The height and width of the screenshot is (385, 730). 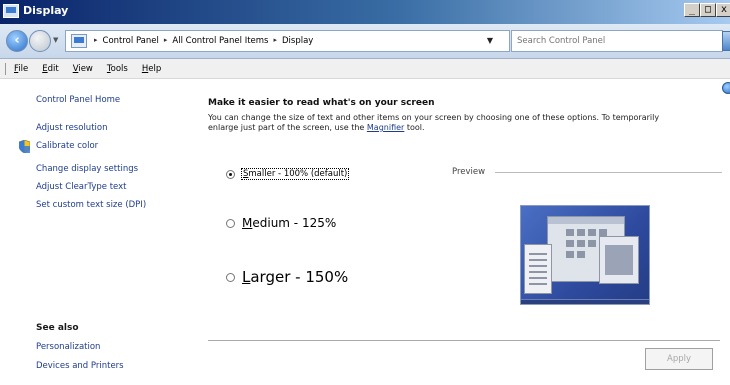 What do you see at coordinates (79, 41) in the screenshot?
I see `control-panel-icon` at bounding box center [79, 41].